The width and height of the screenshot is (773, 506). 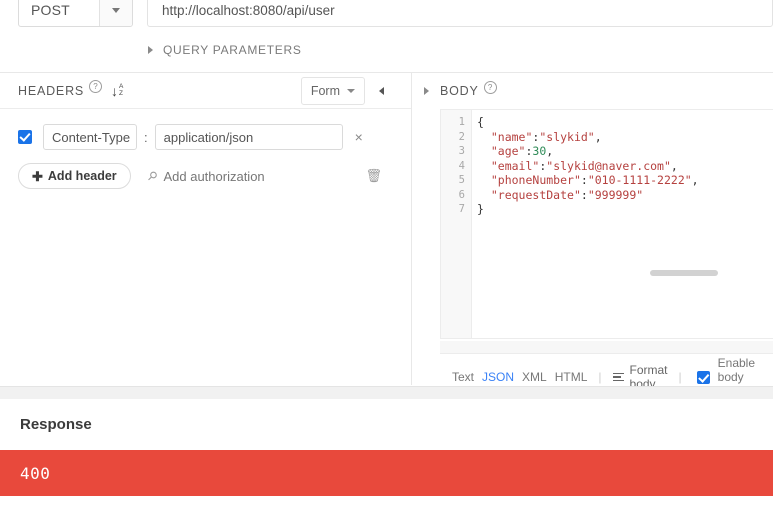 I want to click on body-panel-header: BODY ?, so click(x=592, y=91).